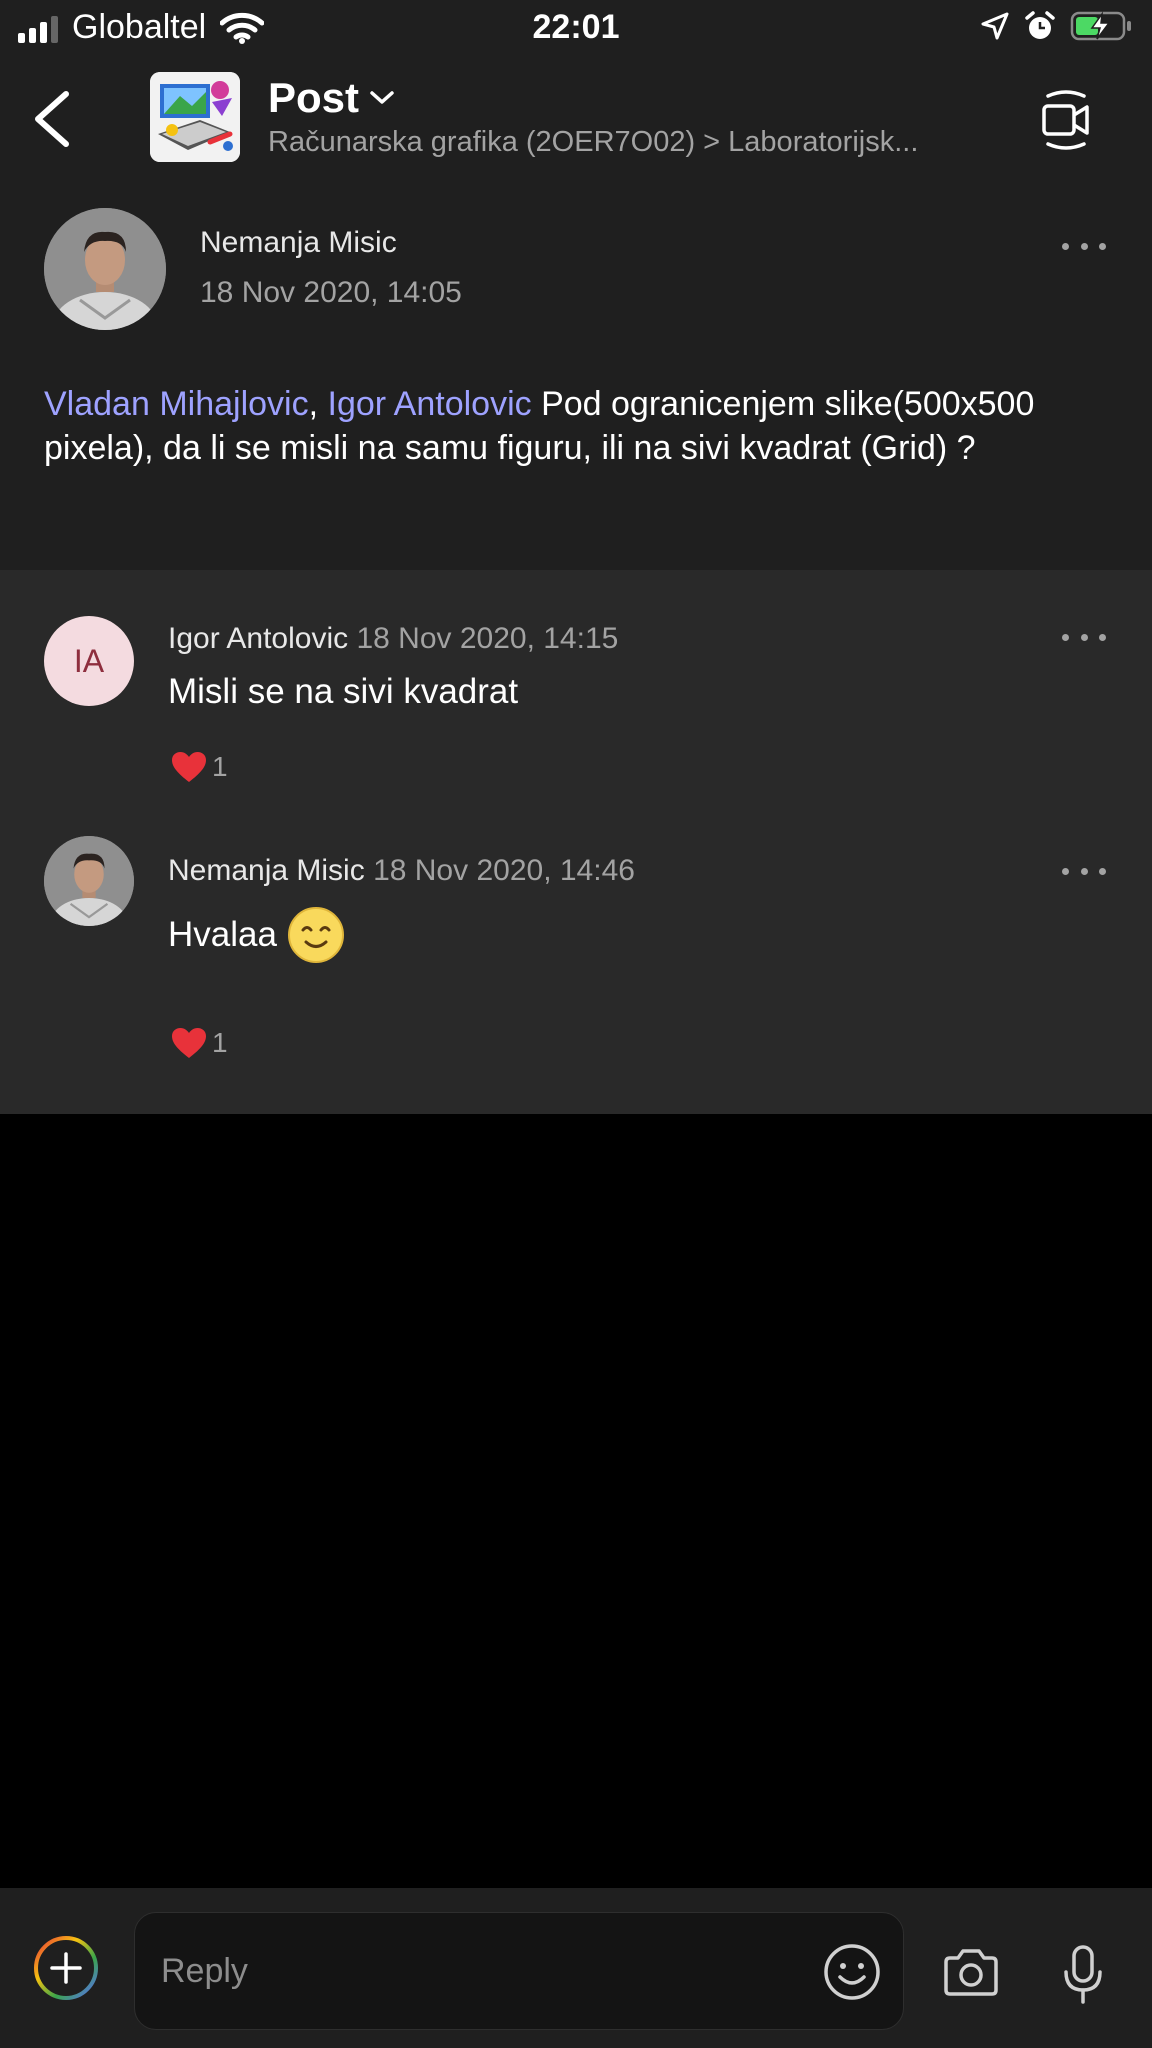 Image resolution: width=1152 pixels, height=2048 pixels. Describe the element at coordinates (1083, 1975) in the screenshot. I see `microphone-icon` at that location.